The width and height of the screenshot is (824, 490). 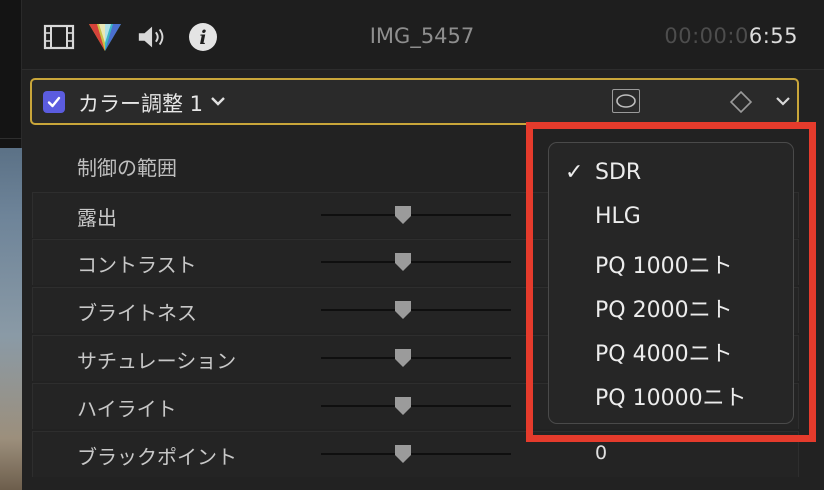 What do you see at coordinates (783, 103) in the screenshot?
I see `effect-menu-chevron-icon` at bounding box center [783, 103].